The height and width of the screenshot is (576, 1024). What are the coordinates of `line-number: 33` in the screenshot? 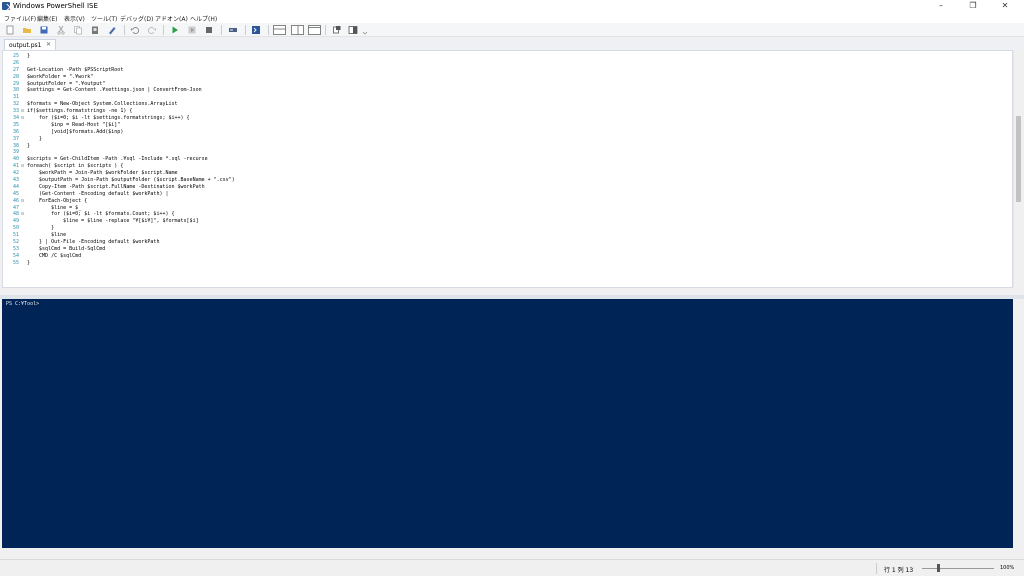 It's located at (15, 111).